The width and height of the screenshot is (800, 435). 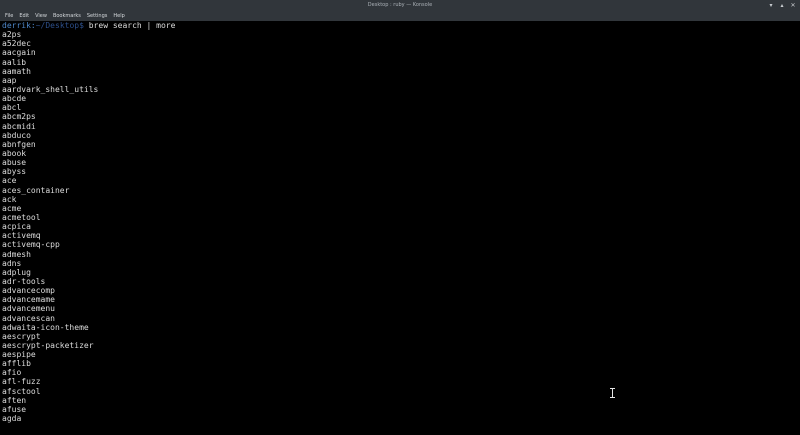 What do you see at coordinates (19, 144) in the screenshot?
I see `output-line: abnfgen` at bounding box center [19, 144].